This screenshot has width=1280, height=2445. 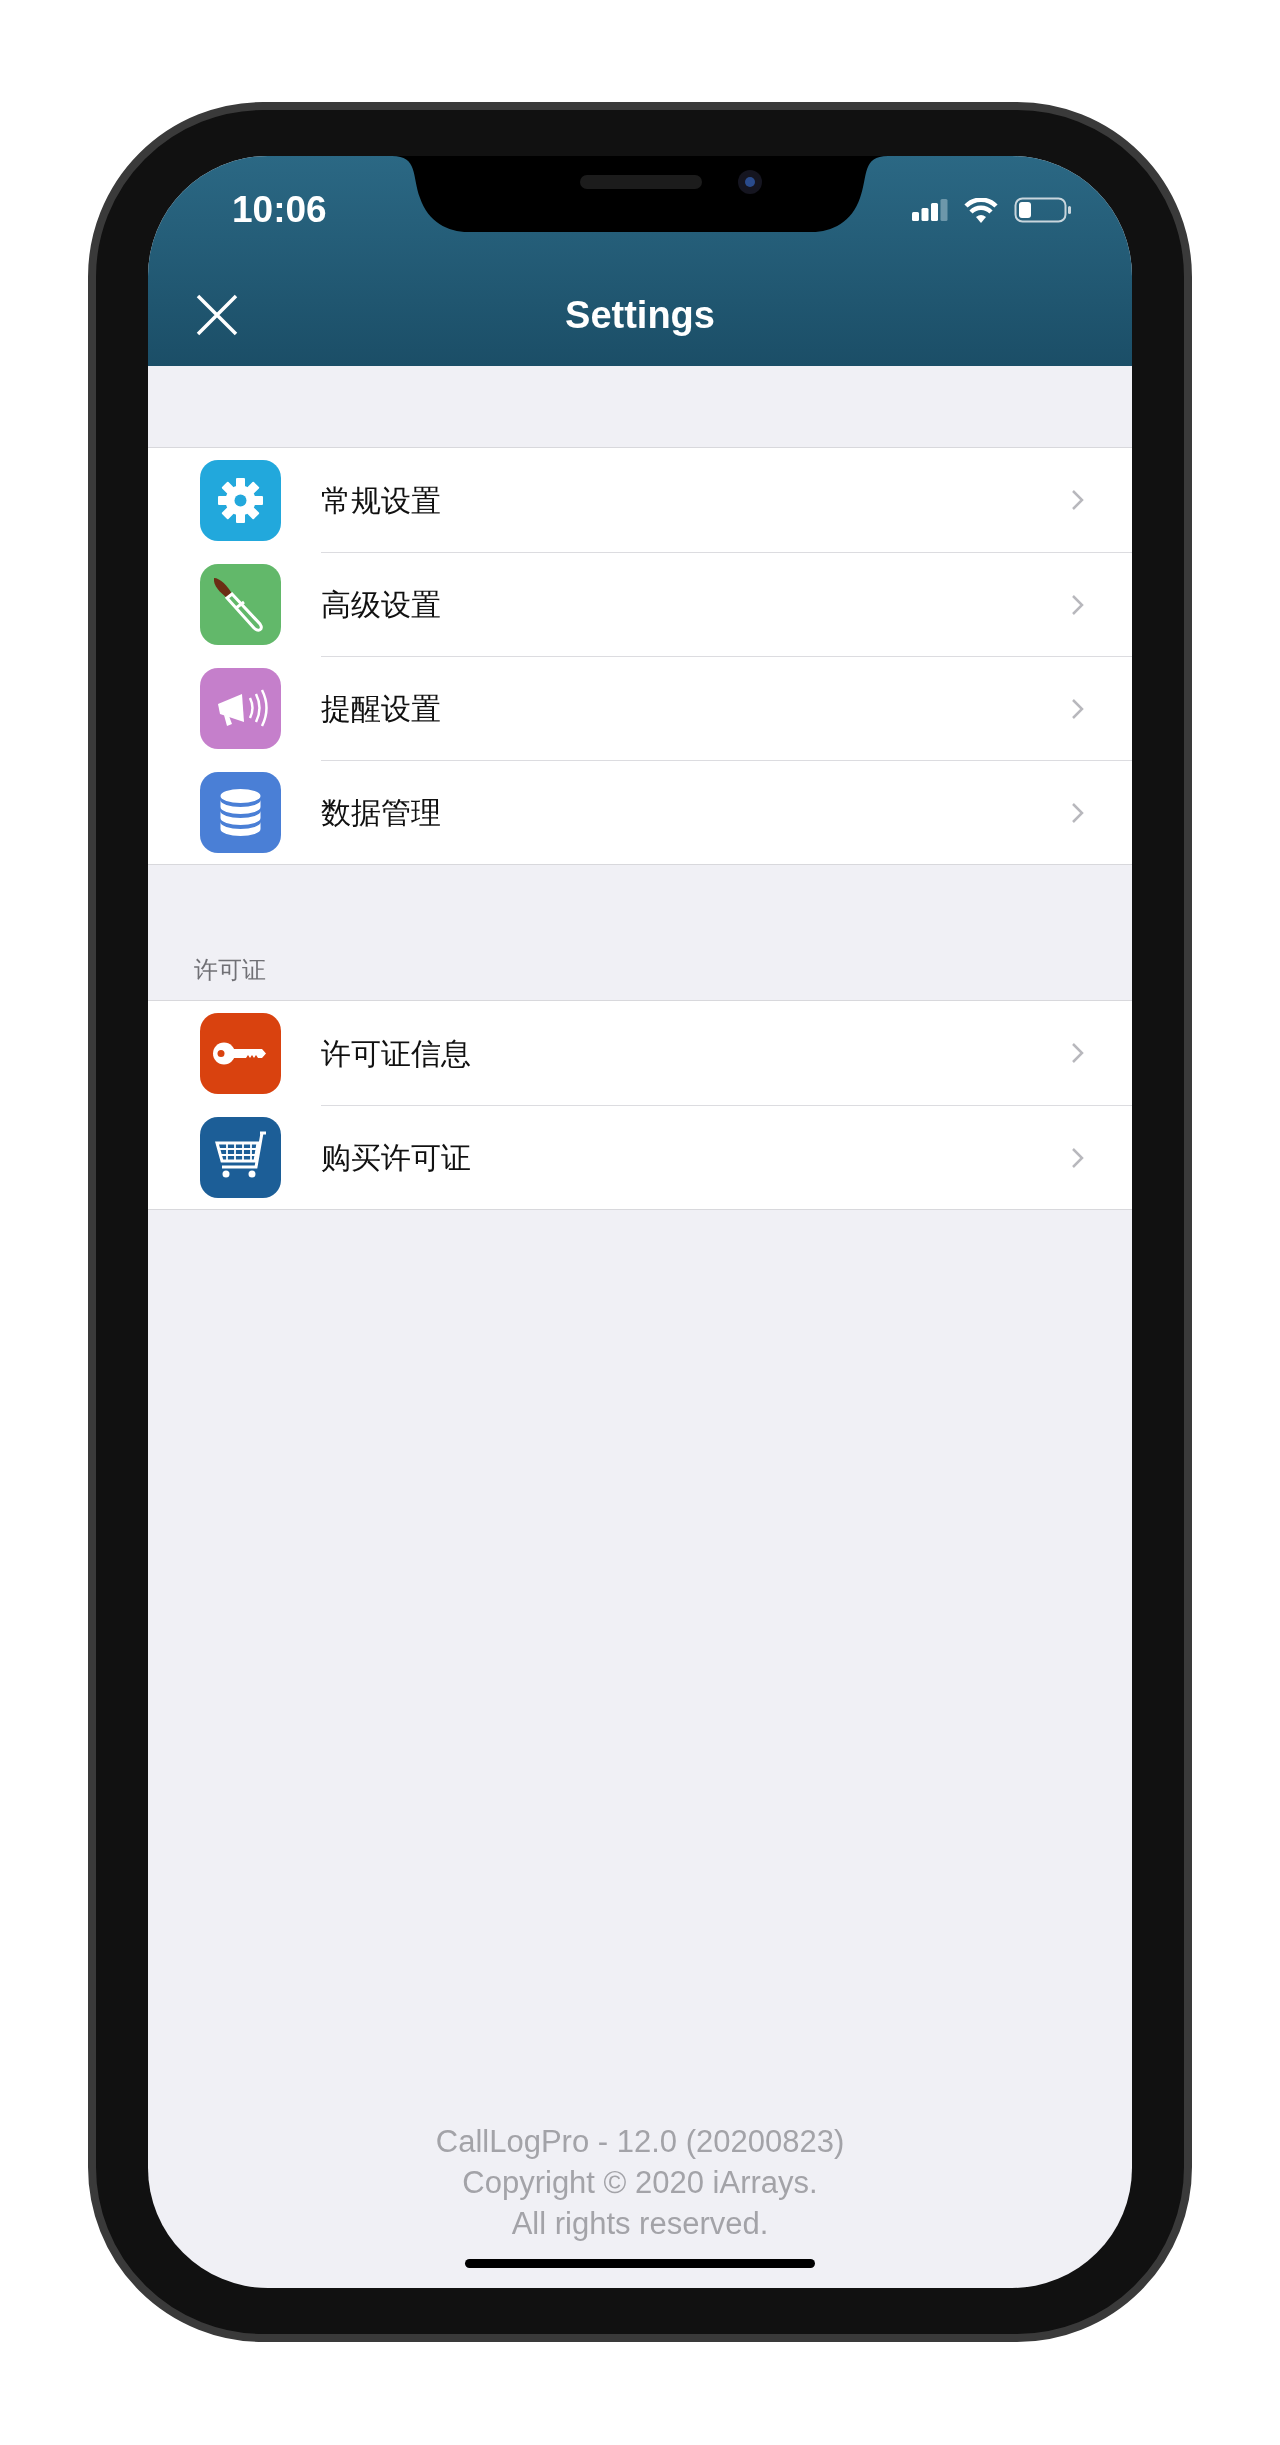 I want to click on nav-title: Settings, so click(x=640, y=315).